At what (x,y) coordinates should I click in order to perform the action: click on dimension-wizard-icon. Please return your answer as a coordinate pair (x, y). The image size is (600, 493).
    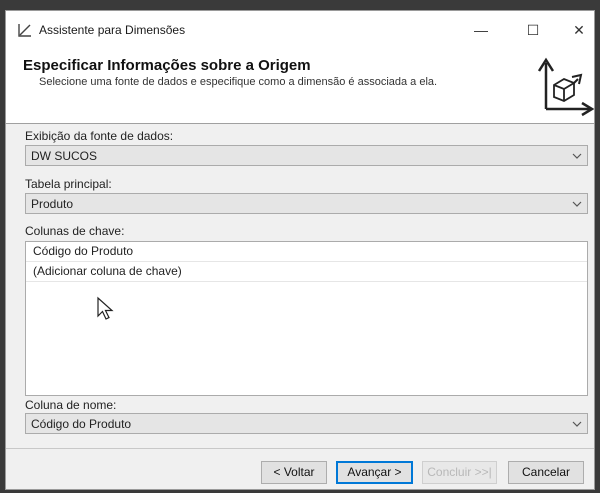
    Looking at the image, I should click on (24, 30).